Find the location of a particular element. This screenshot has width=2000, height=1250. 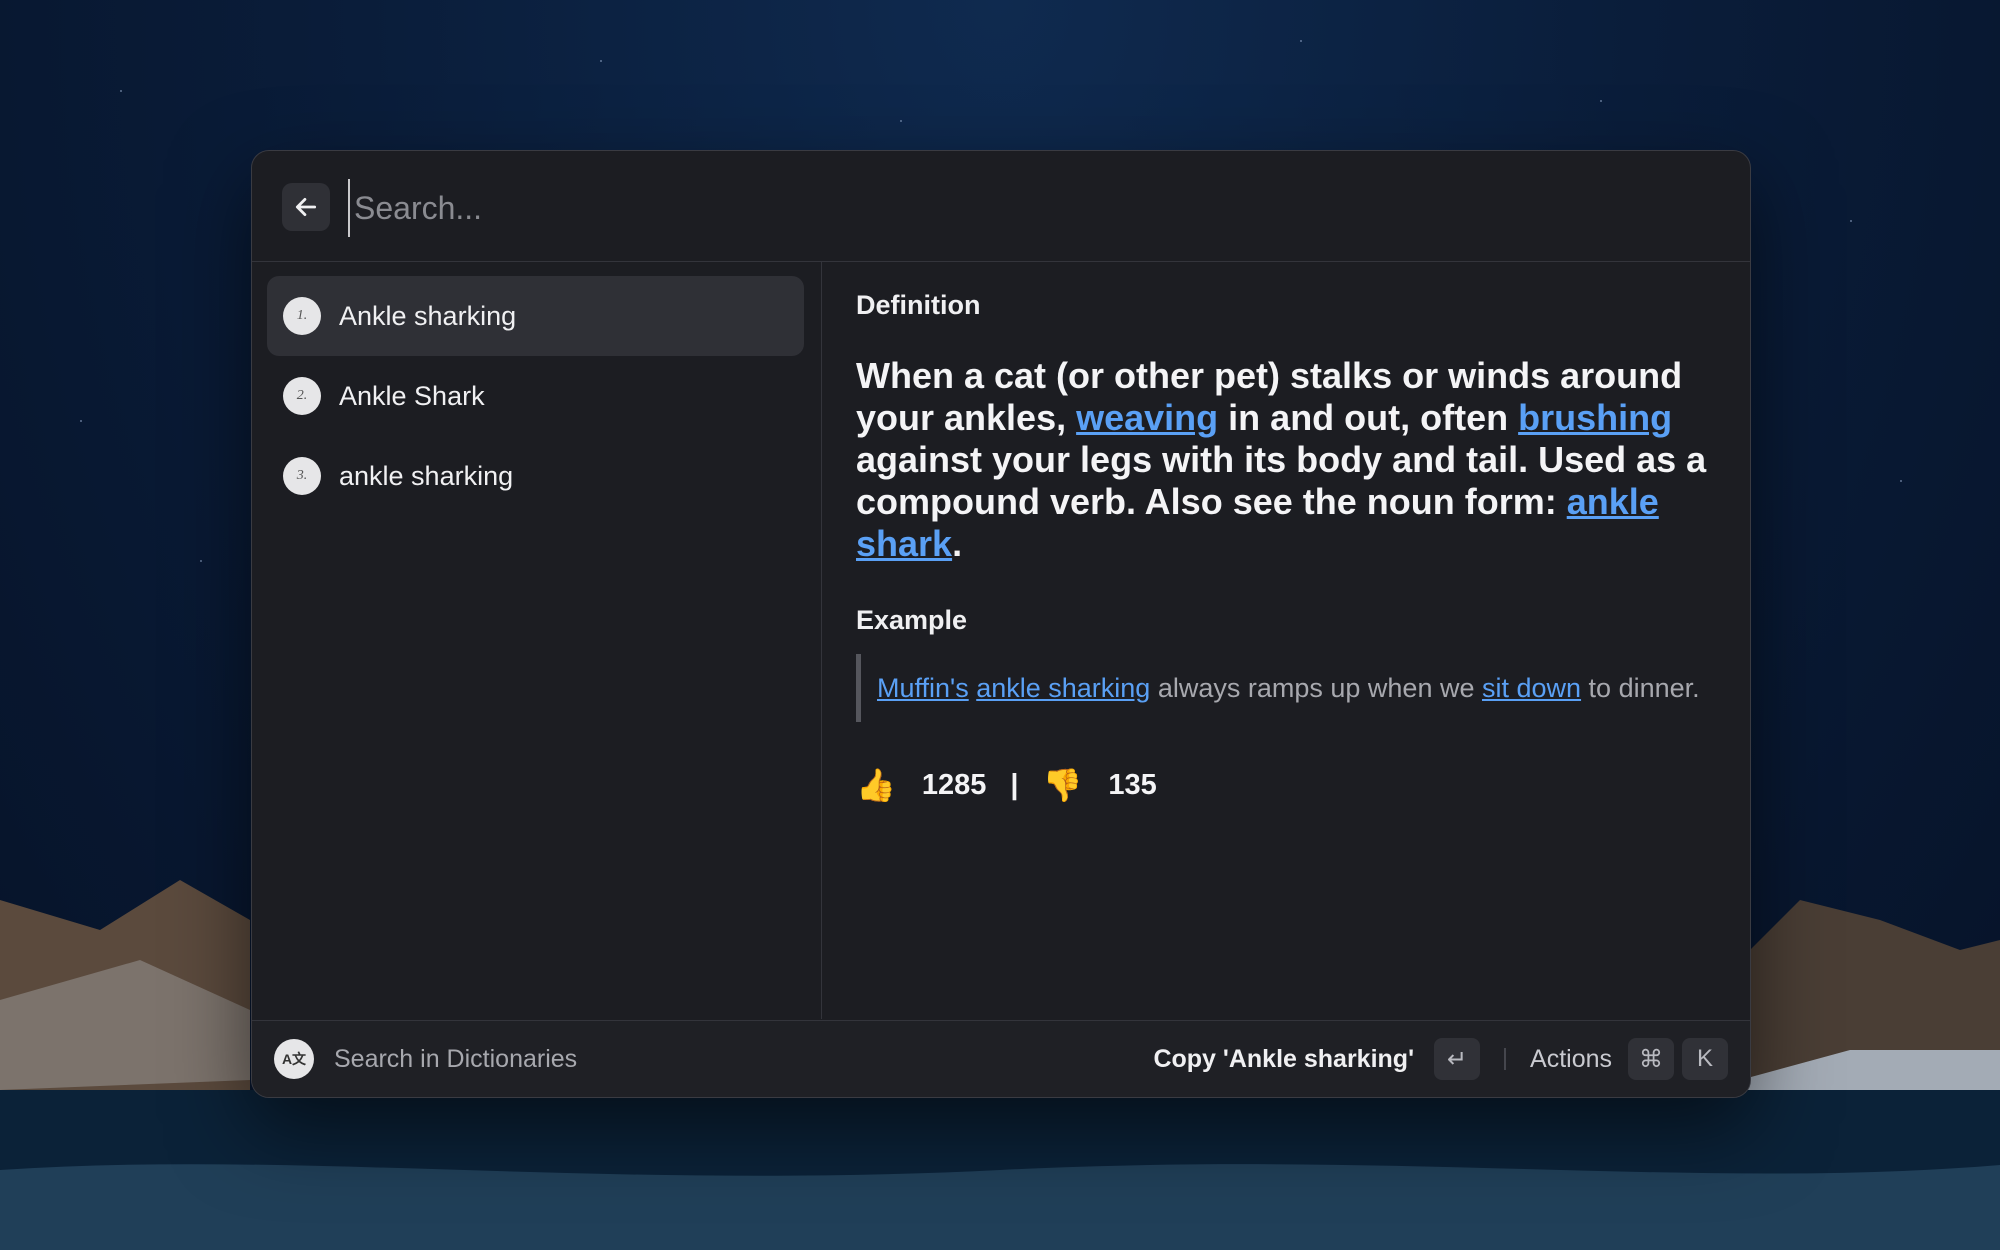

number-badge: 3. is located at coordinates (302, 476).